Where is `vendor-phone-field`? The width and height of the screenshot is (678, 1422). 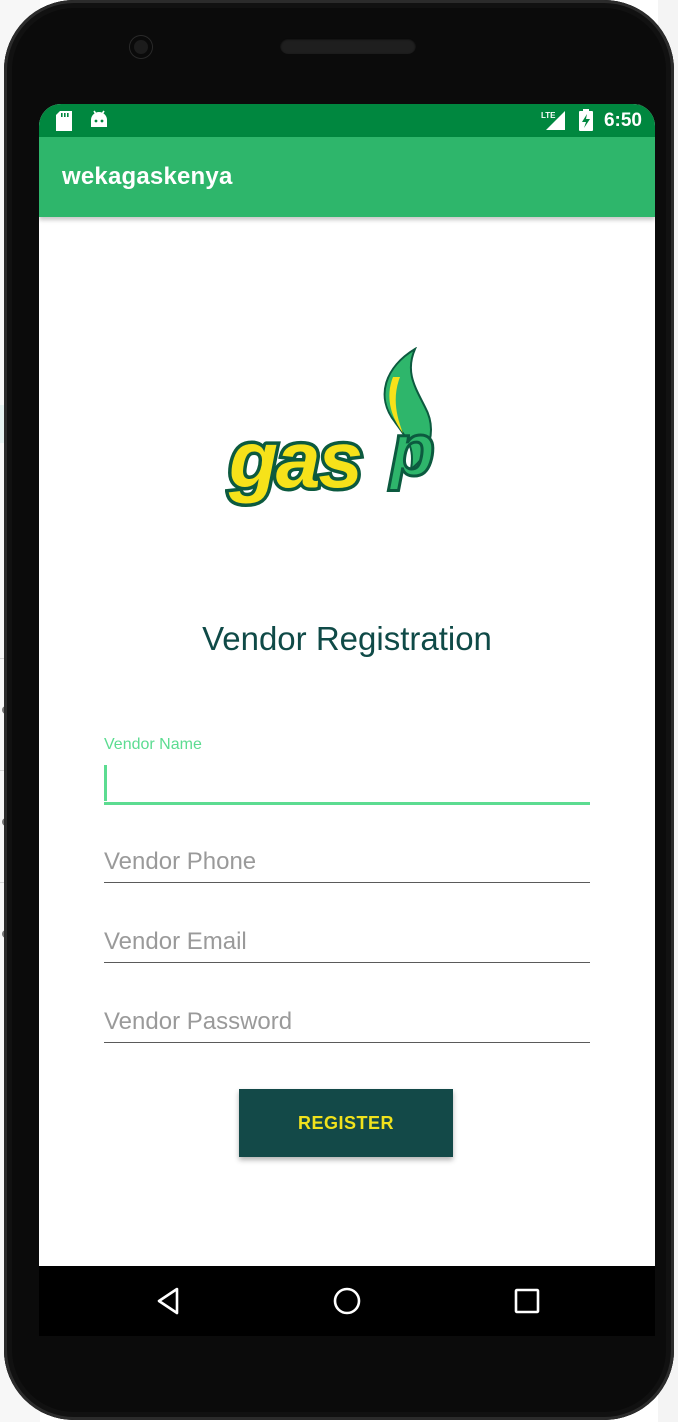
vendor-phone-field is located at coordinates (347, 863).